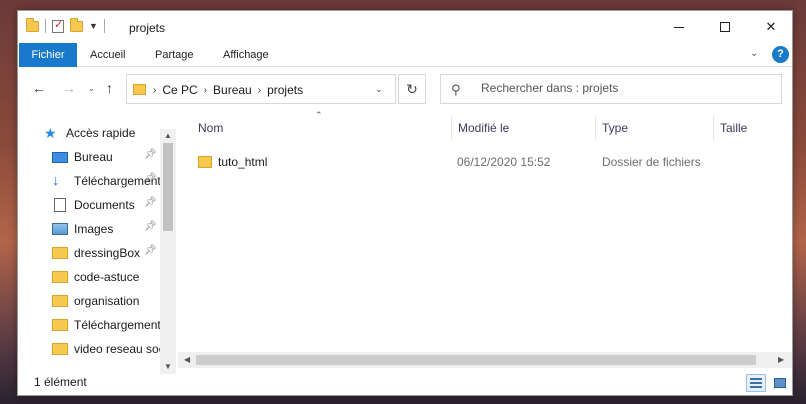  I want to click on chevron-down-icon: ⌄, so click(379, 89).